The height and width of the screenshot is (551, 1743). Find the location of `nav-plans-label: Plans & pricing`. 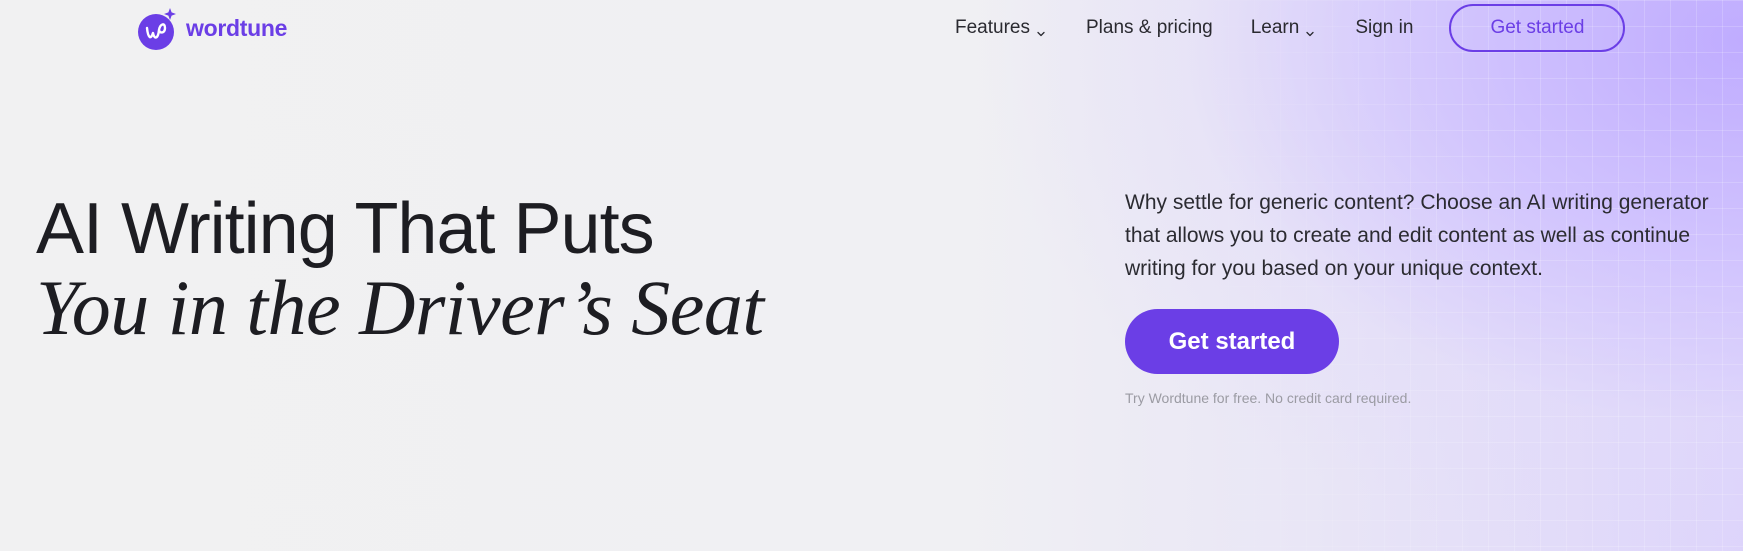

nav-plans-label: Plans & pricing is located at coordinates (1149, 27).